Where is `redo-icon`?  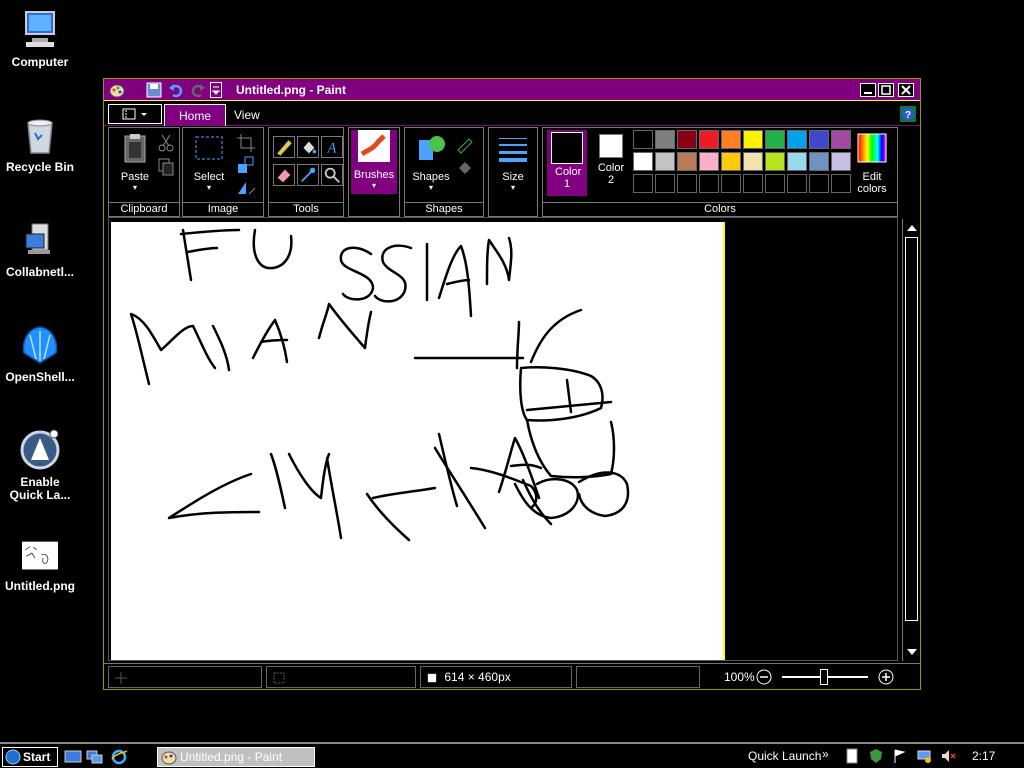
redo-icon is located at coordinates (198, 90).